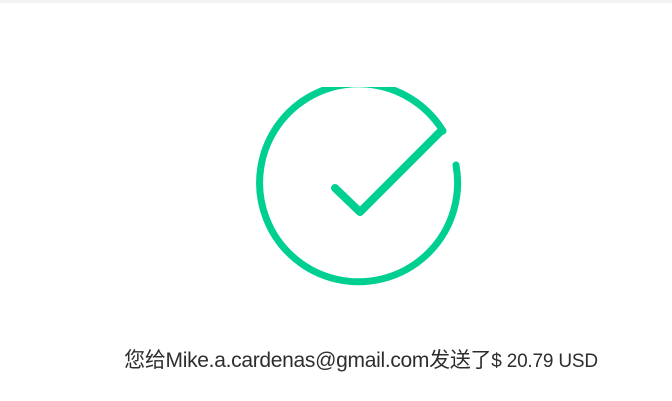 This screenshot has width=672, height=401. Describe the element at coordinates (297, 360) in the screenshot. I see `recipient-email: Mike.a.cardenas@gmail.com` at that location.